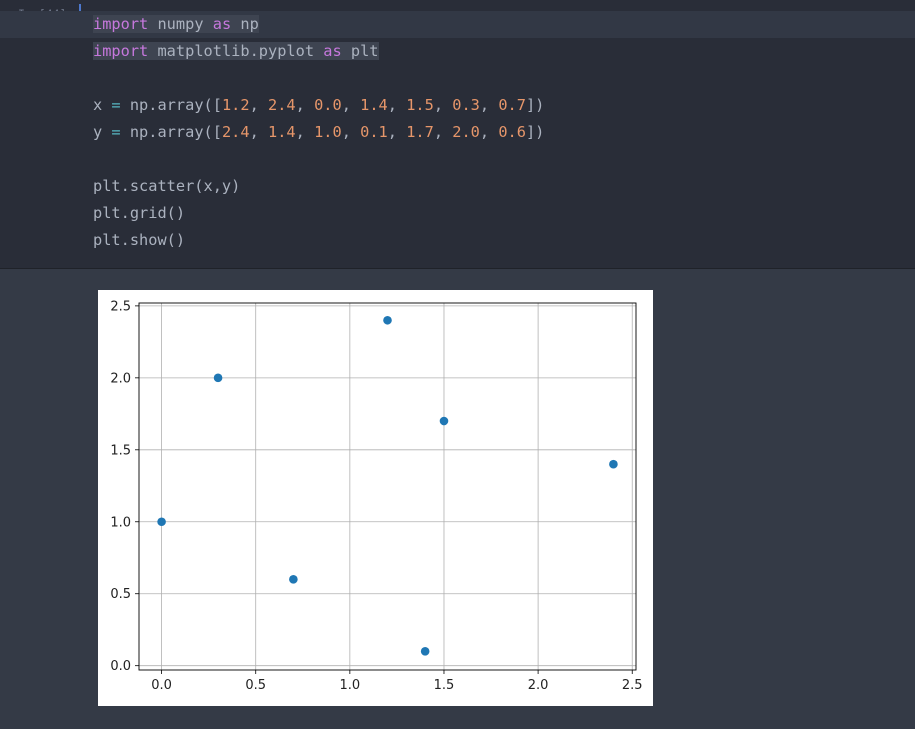 Image resolution: width=915 pixels, height=729 pixels. What do you see at coordinates (120, 522) in the screenshot?
I see `y-tick-label: 1.0` at bounding box center [120, 522].